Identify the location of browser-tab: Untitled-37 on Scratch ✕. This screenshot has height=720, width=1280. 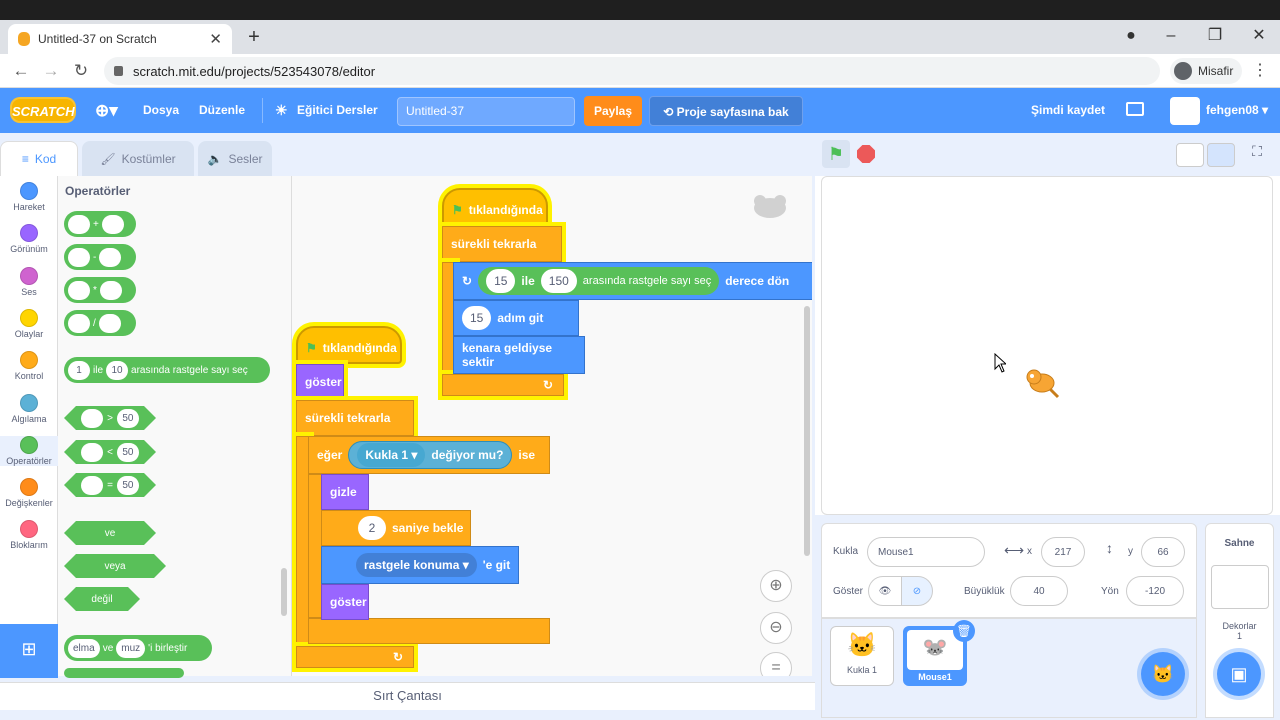
(120, 39).